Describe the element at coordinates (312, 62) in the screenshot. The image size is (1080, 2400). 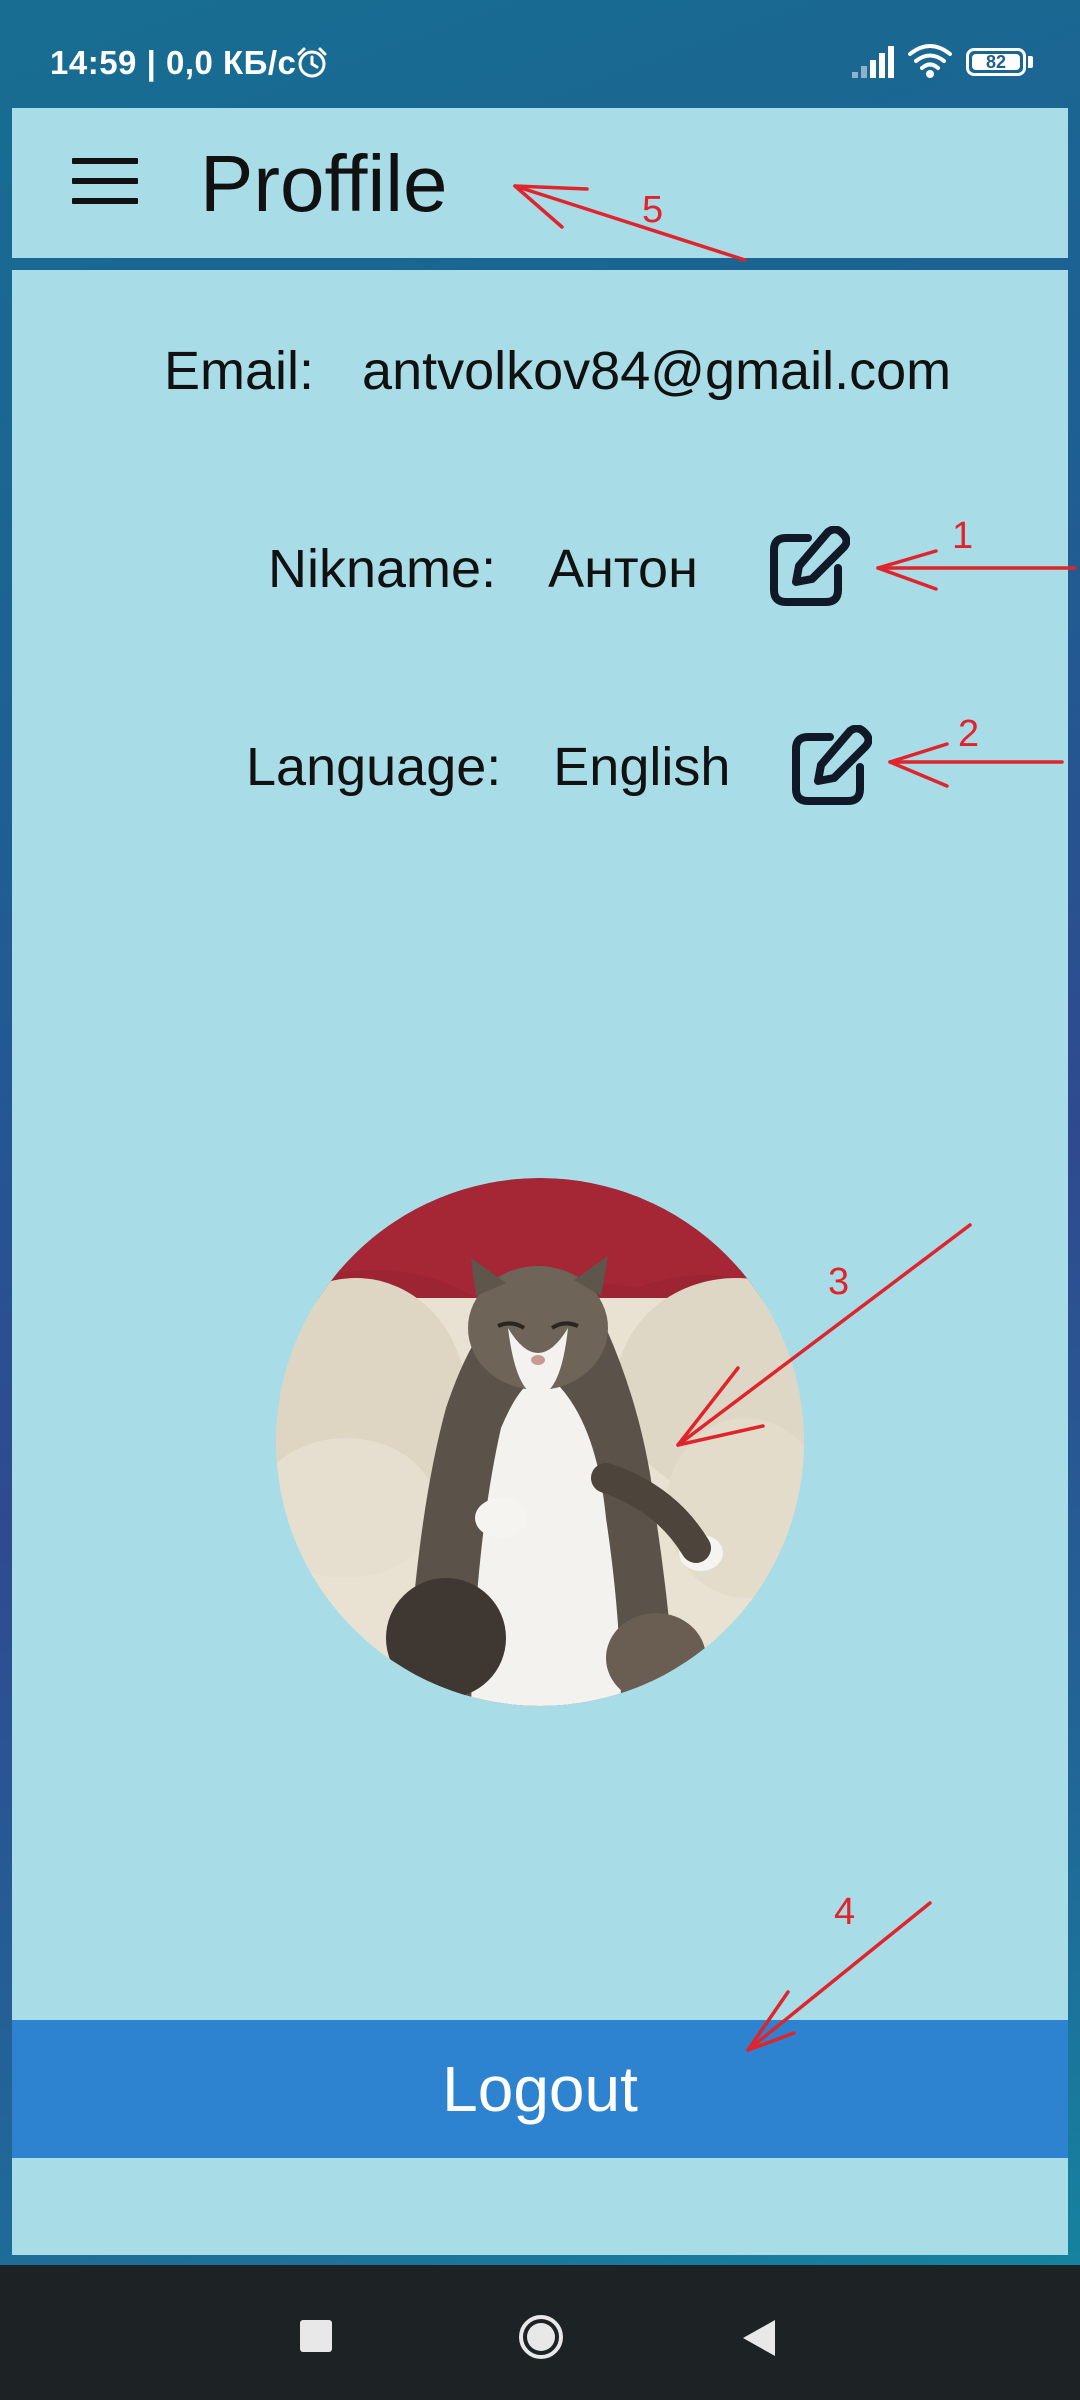
I see `alarm-icon` at that location.